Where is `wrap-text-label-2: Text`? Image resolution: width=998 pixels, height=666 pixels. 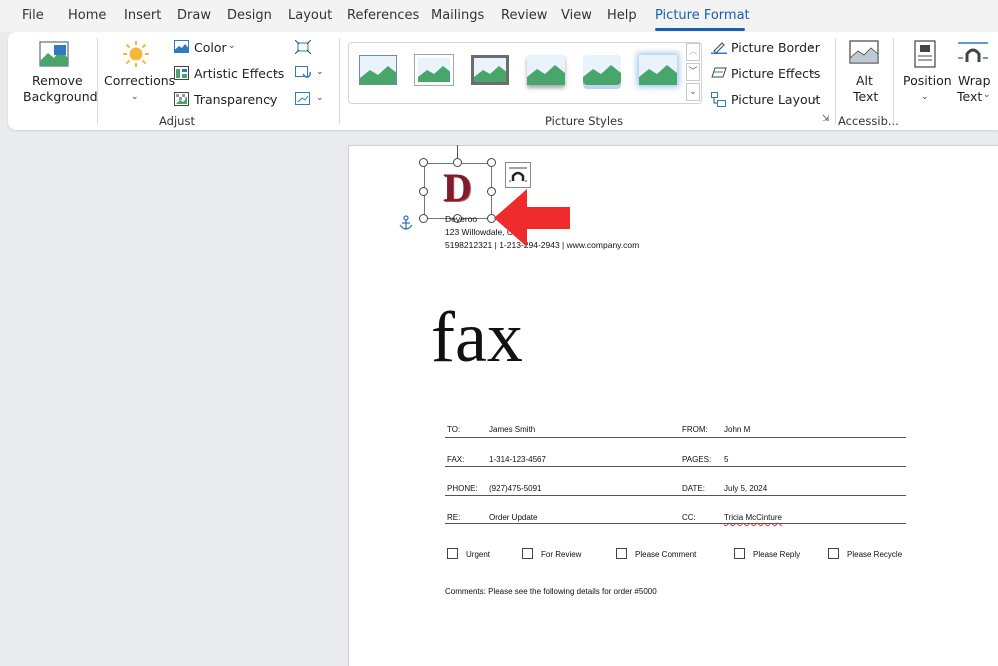 wrap-text-label-2: Text is located at coordinates (970, 96).